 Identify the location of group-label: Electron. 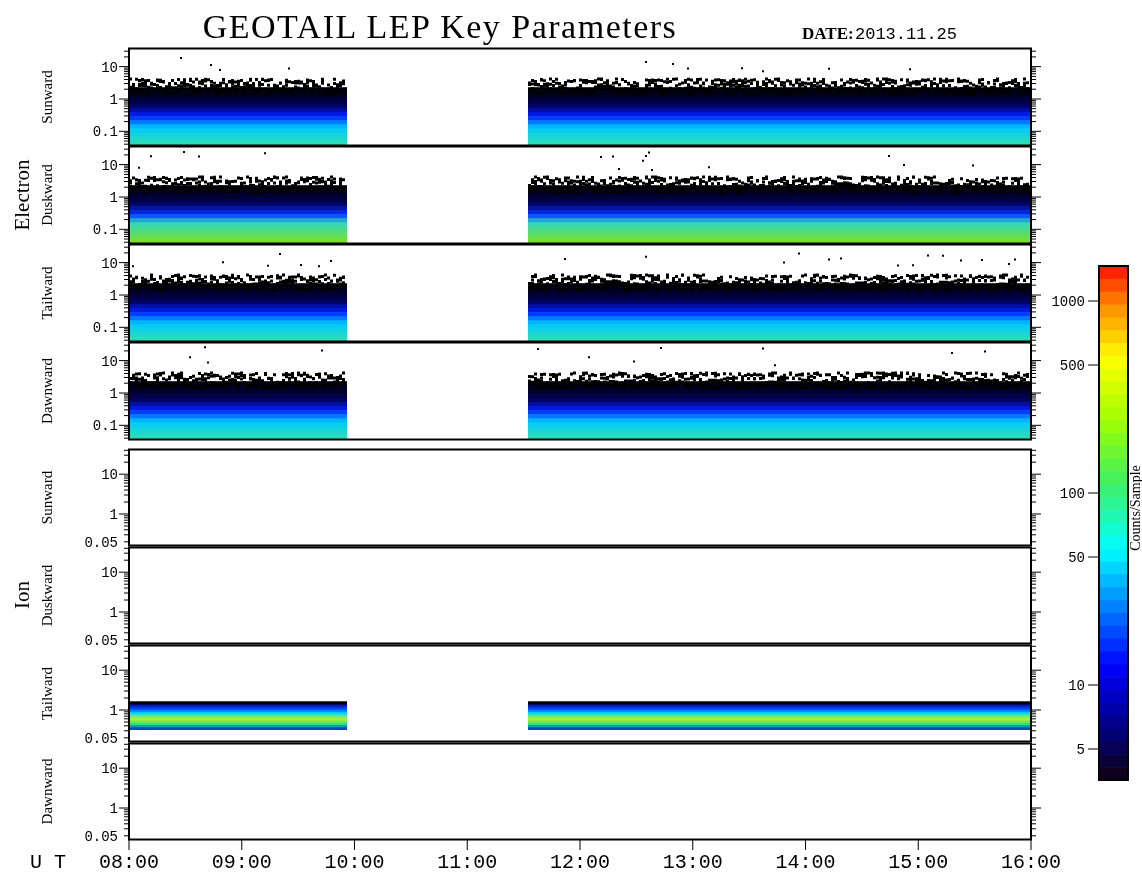
(22, 195).